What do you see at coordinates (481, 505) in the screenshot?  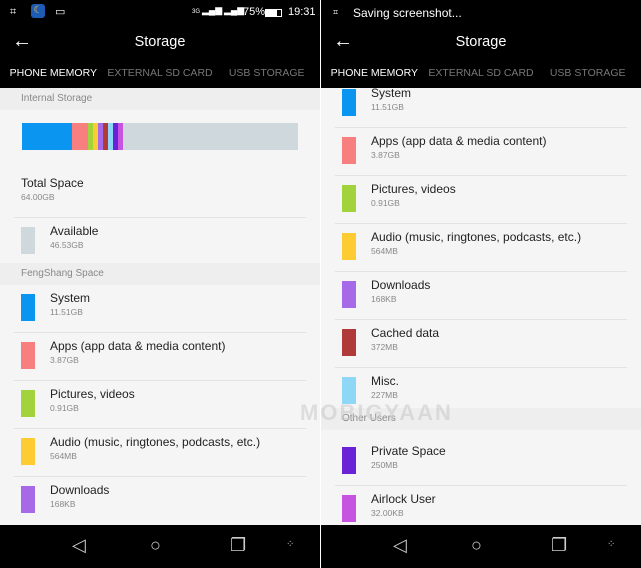 I see `storage-category-row: Airlock User 32.00KB` at bounding box center [481, 505].